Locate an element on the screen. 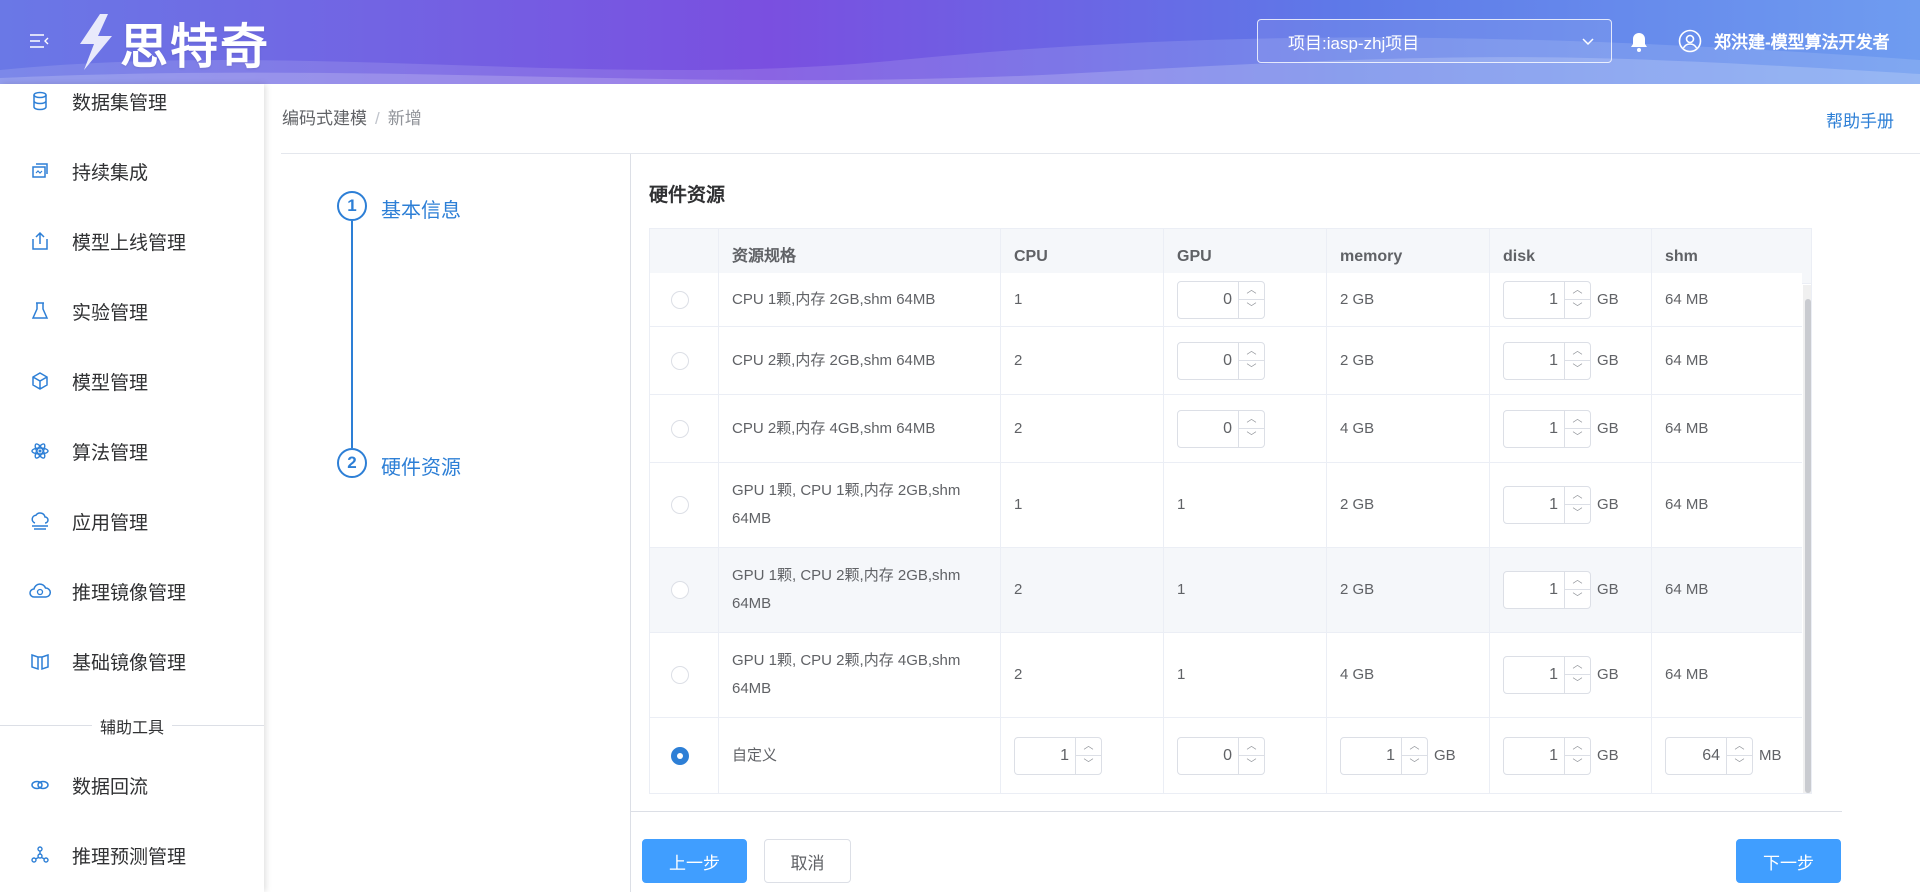  help-manual-link: 帮助手册 is located at coordinates (1860, 119).